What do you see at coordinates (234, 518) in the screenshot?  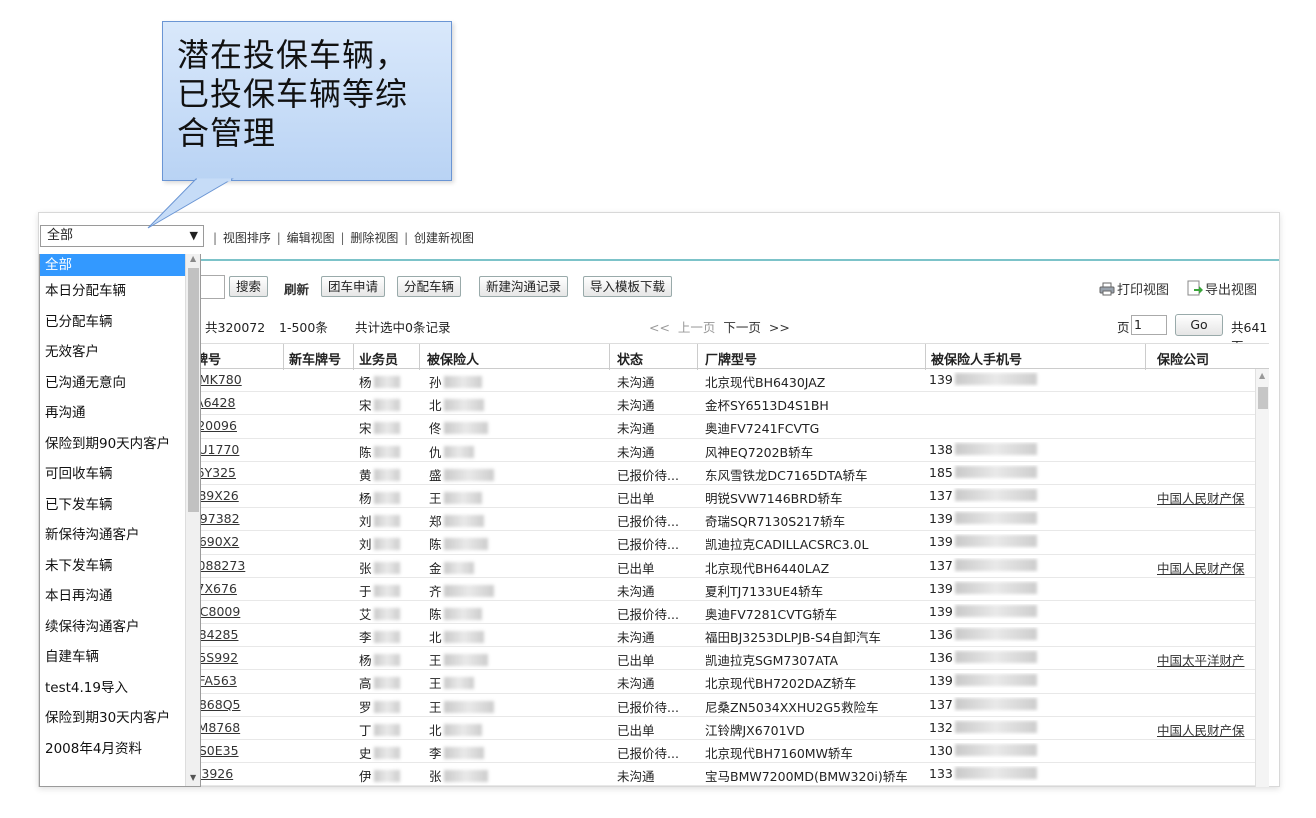 I see `plate-link: M97382` at bounding box center [234, 518].